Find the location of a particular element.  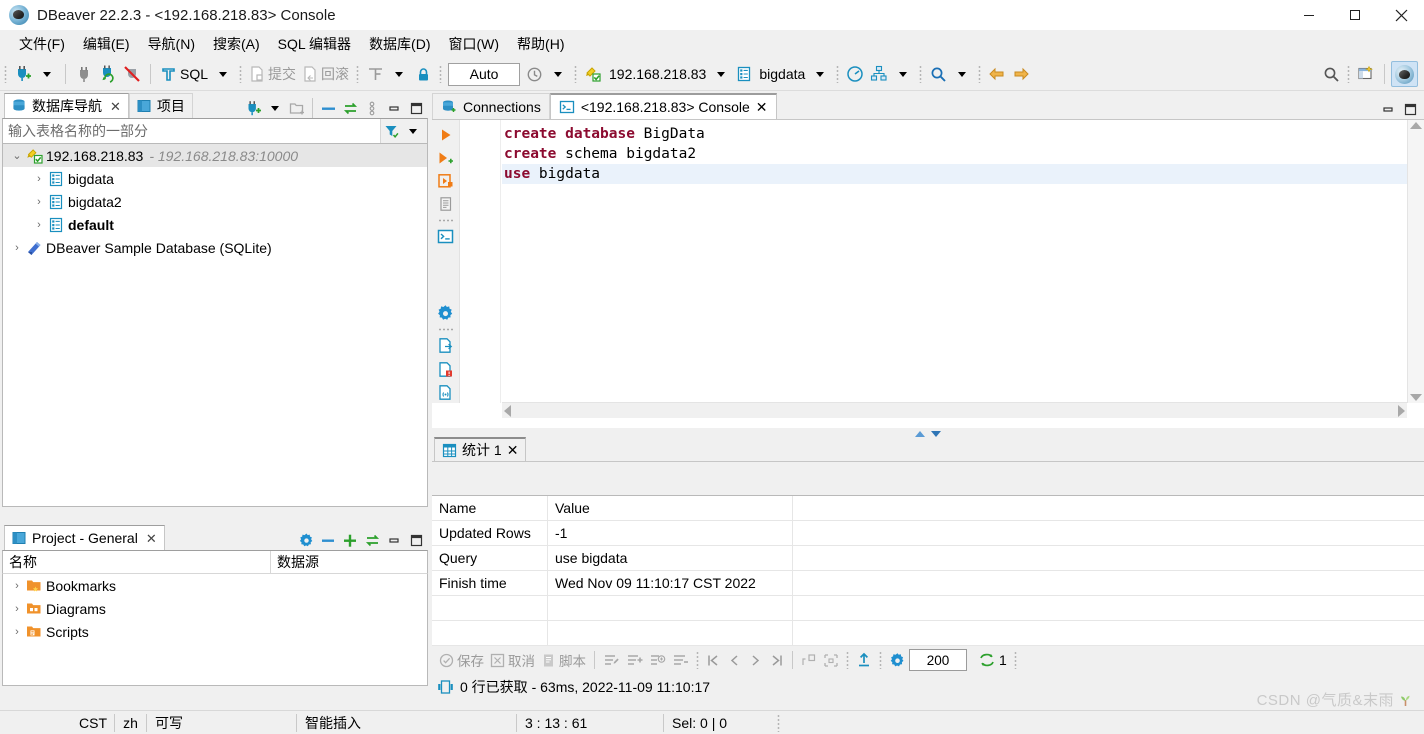

cancel-button: 取消 is located at coordinates (512, 660).